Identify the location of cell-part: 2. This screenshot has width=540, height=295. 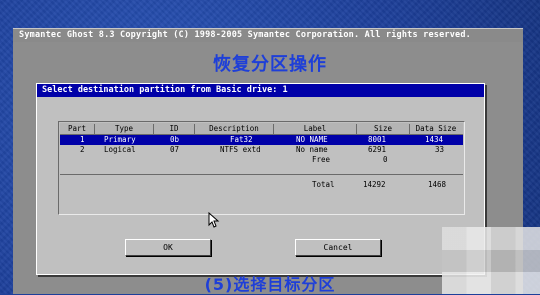
(82, 149).